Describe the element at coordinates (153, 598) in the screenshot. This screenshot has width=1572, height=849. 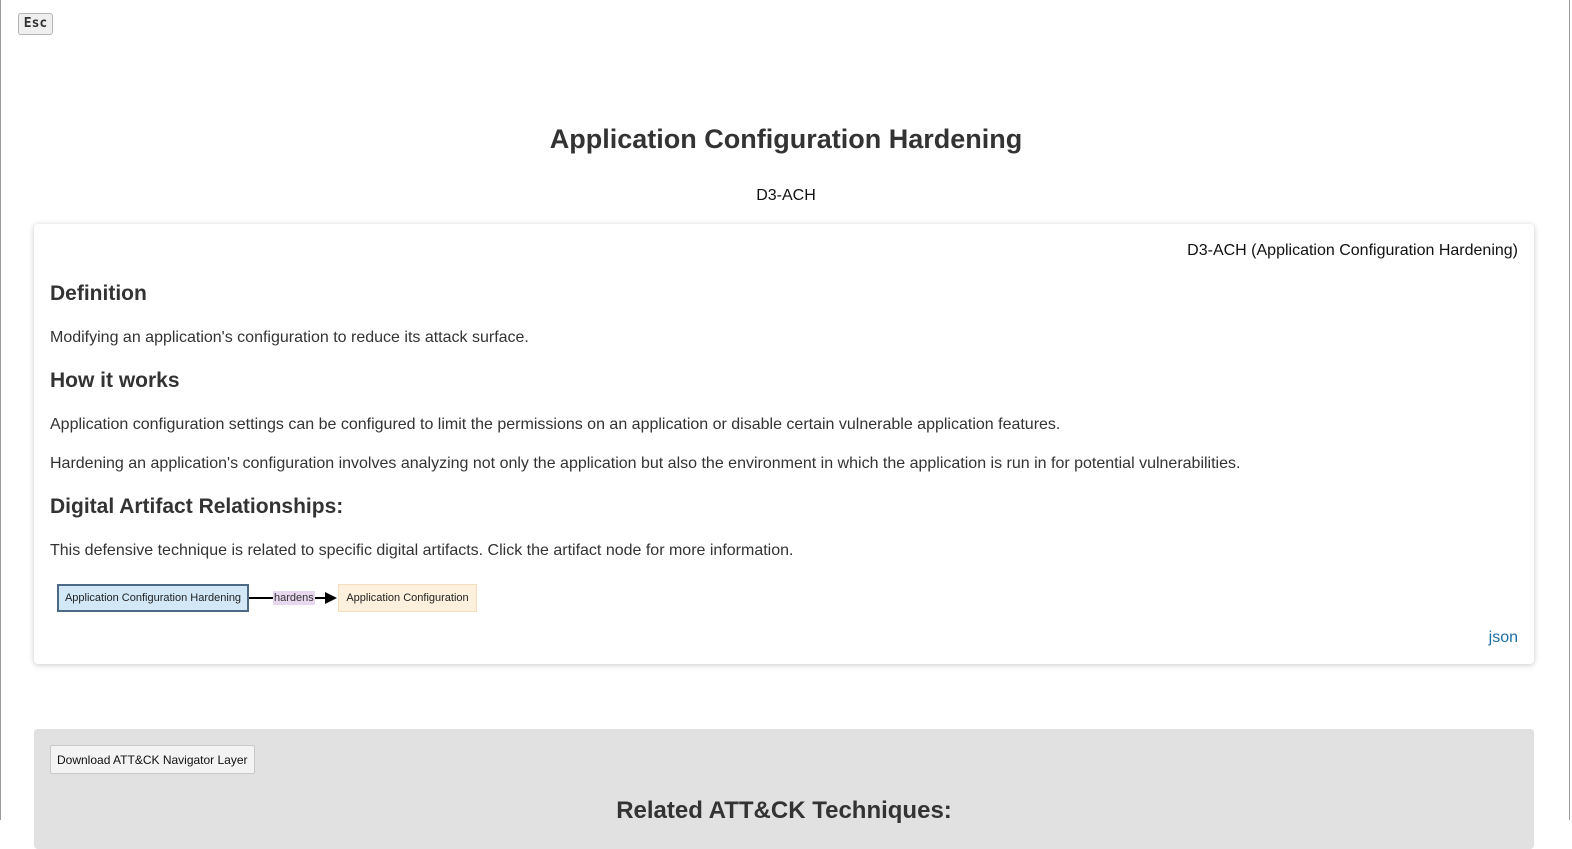
I see `graph-node-technique: Application Configuration Hardening` at that location.